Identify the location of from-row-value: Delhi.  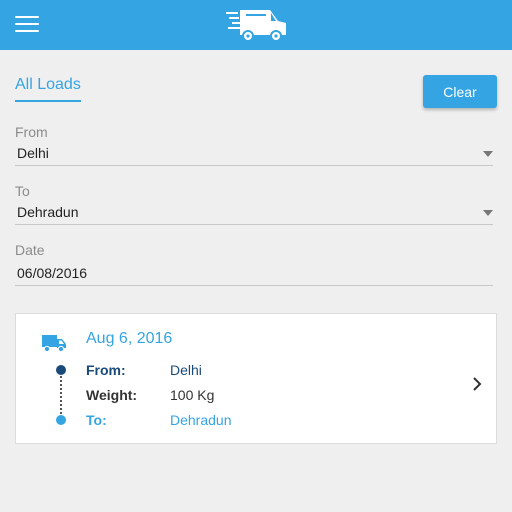
(186, 370).